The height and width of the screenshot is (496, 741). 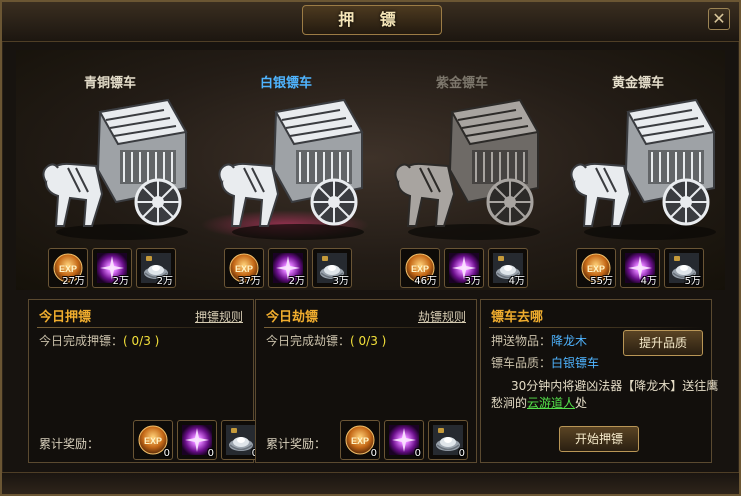 I want to click on escort-panel-title: 今日押镖, so click(x=65, y=317).